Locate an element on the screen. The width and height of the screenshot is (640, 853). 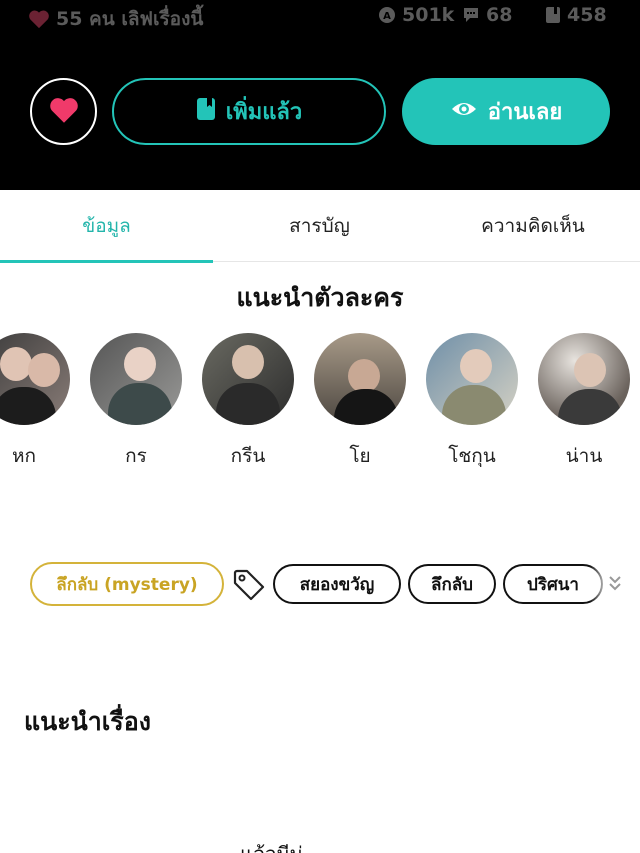
heart-icon is located at coordinates (64, 112).